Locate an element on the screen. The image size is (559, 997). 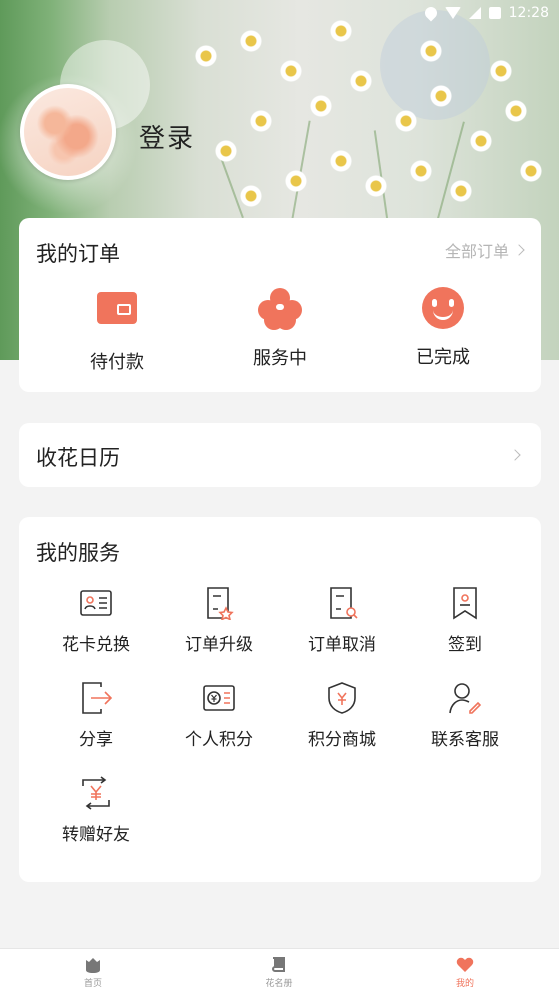
tab-flower-roster: 花名册 is located at coordinates (279, 973).